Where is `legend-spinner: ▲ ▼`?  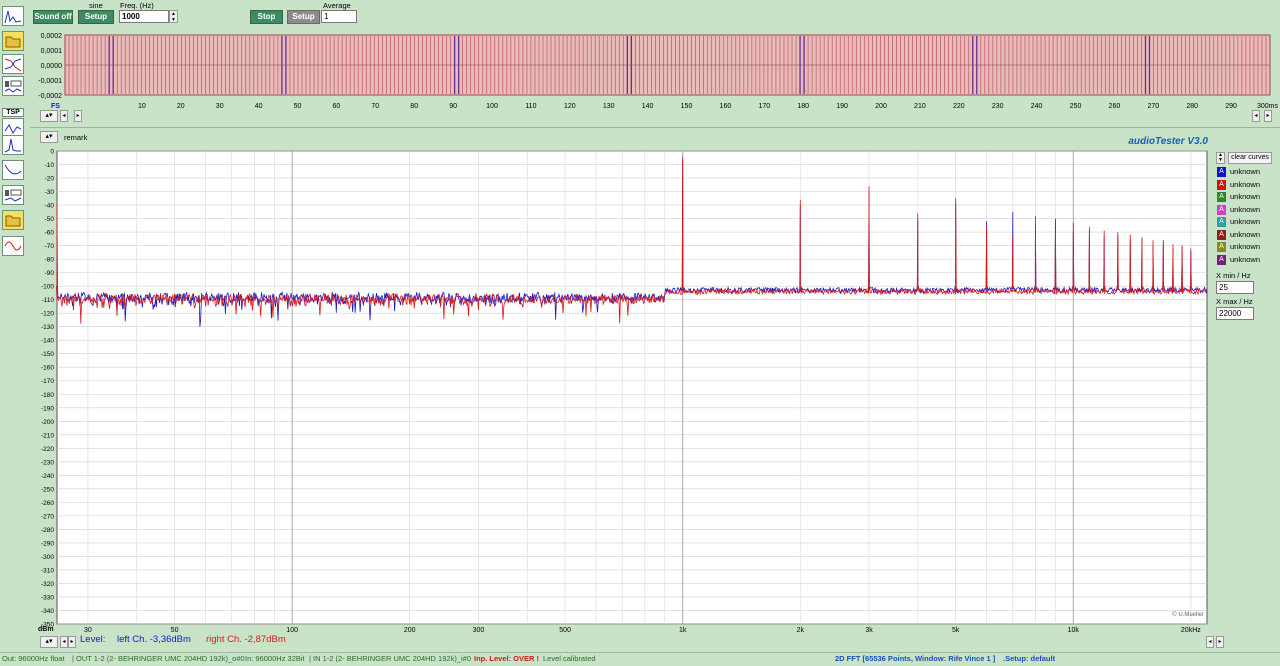 legend-spinner: ▲ ▼ is located at coordinates (1220, 158).